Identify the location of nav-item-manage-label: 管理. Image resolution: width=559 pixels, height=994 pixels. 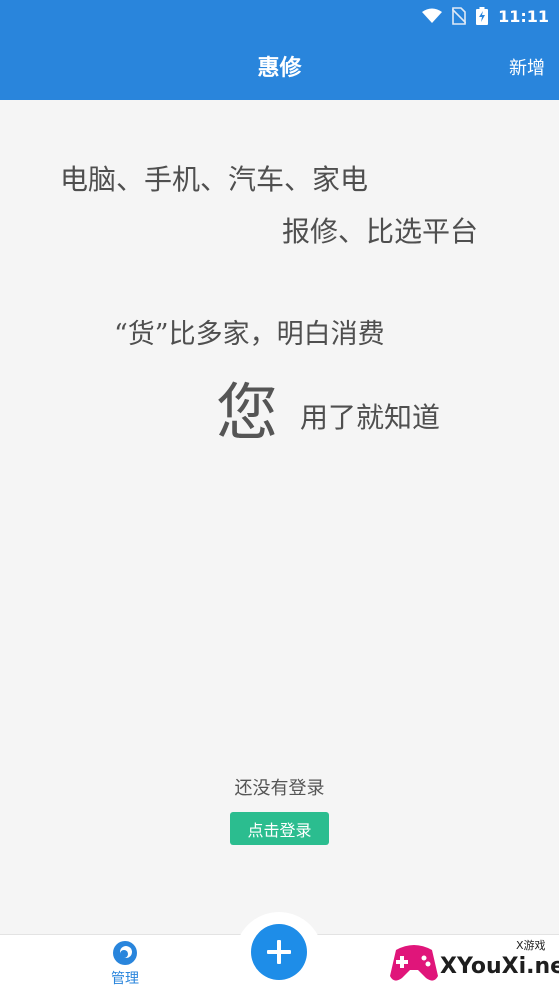
(125, 979).